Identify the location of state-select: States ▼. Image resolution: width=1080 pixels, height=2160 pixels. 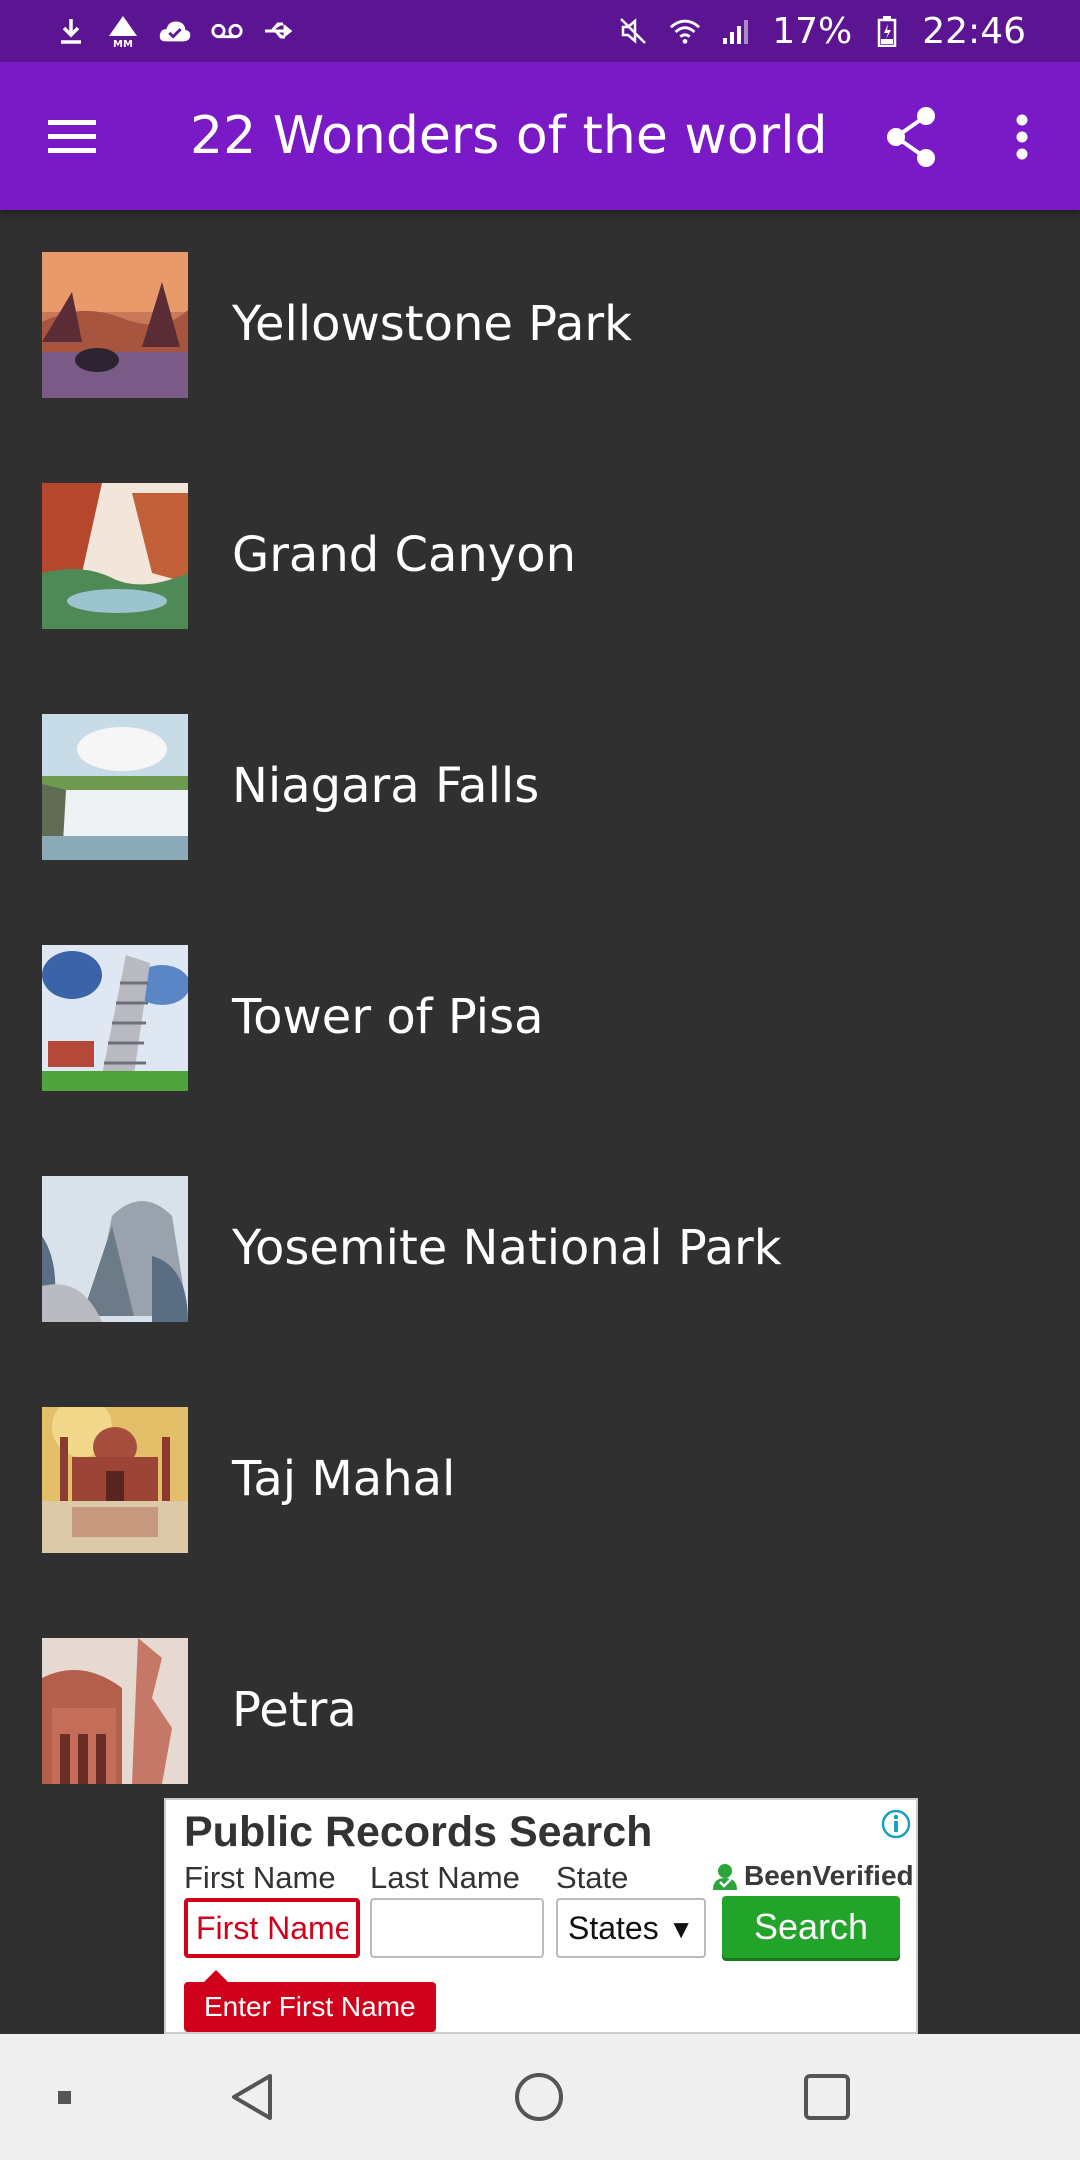
(631, 1928).